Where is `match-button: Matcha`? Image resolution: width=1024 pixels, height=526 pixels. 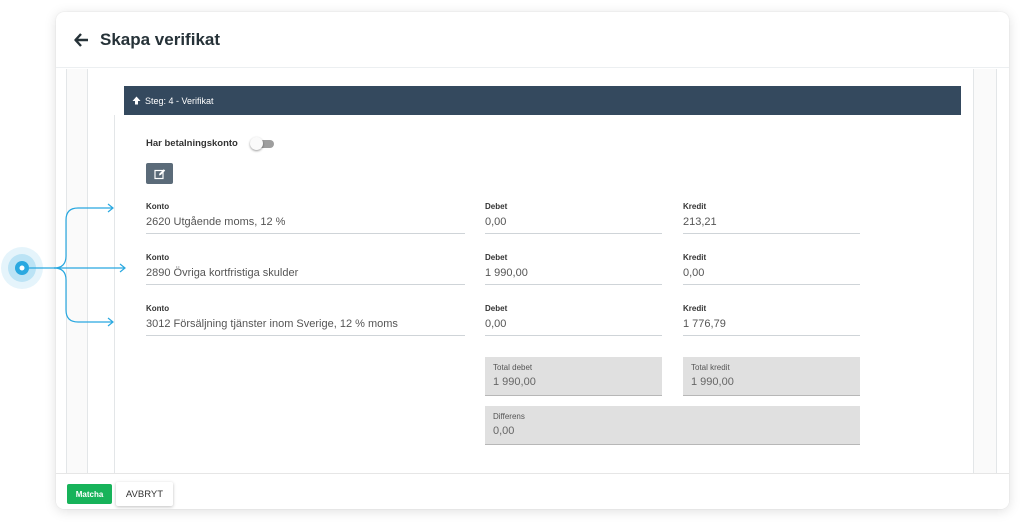 match-button: Matcha is located at coordinates (89, 494).